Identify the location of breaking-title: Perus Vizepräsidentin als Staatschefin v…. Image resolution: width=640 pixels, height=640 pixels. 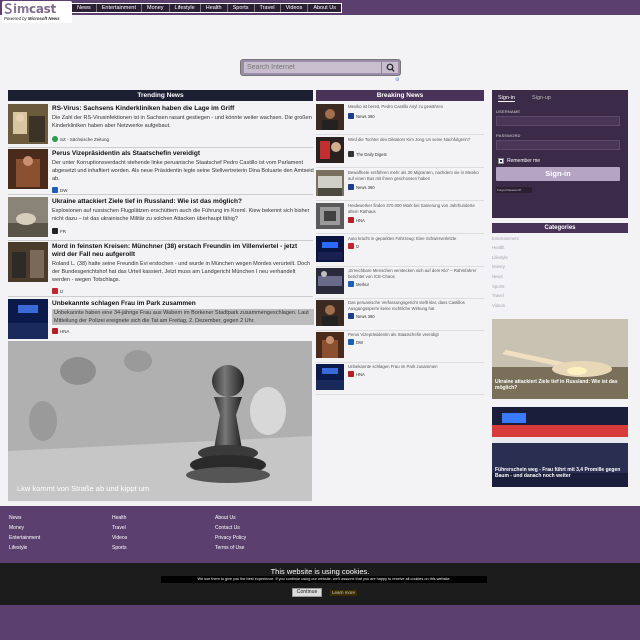
(415, 335).